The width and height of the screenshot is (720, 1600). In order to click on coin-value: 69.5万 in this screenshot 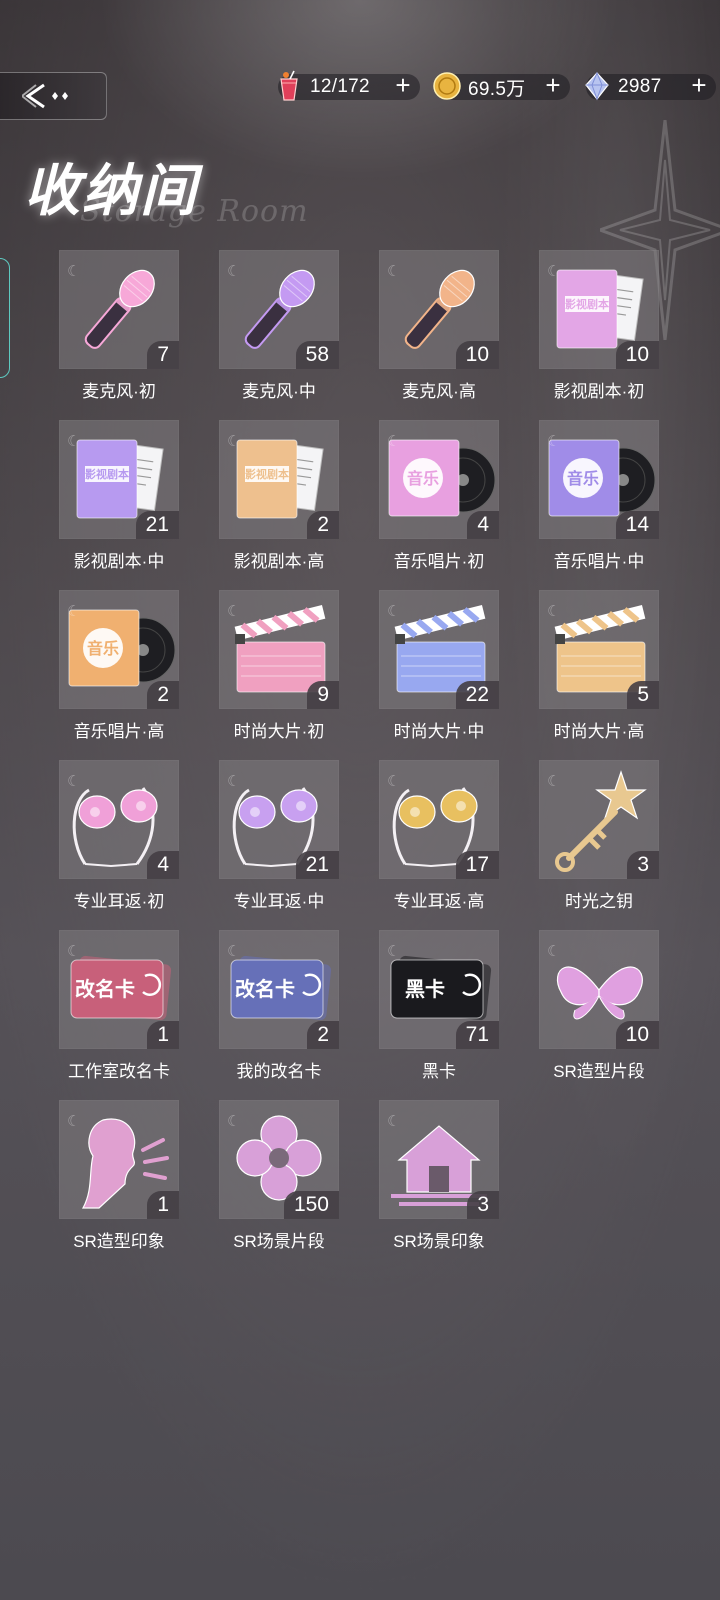, I will do `click(497, 89)`.